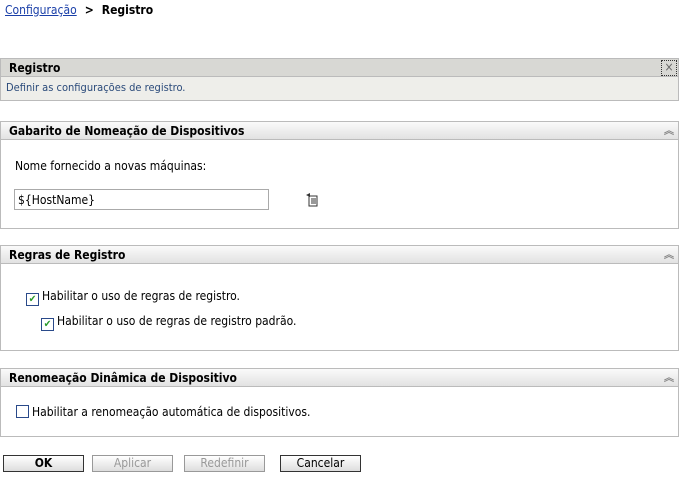 Image resolution: width=682 pixels, height=481 pixels. I want to click on checkbox-enable-rules: ✔ Habilitar o uso de regras de registro., so click(133, 297).